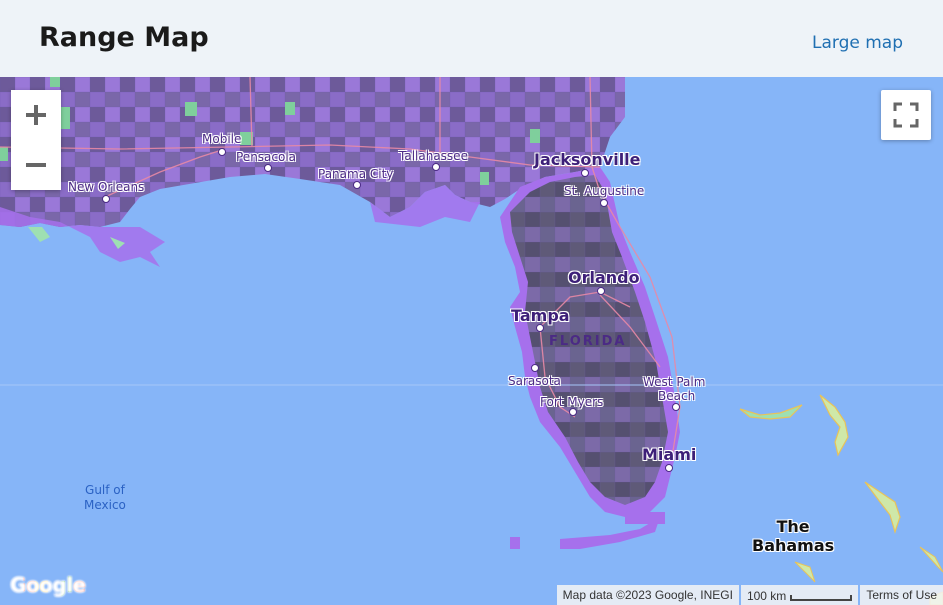 The image size is (943, 605). I want to click on label-gulf-of: Gulf of, so click(105, 490).